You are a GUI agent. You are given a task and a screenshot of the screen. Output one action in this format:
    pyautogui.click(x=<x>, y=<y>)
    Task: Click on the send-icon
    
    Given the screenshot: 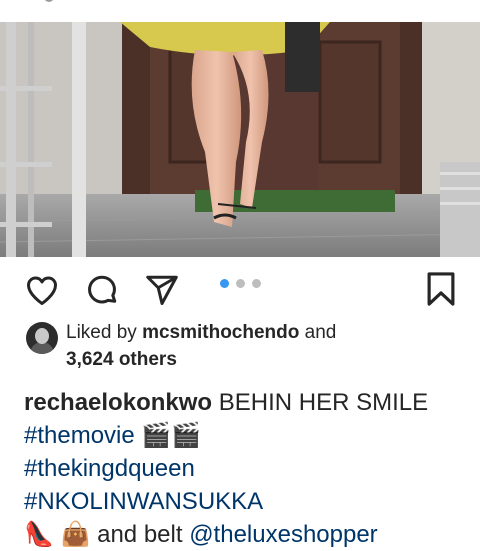 What is the action you would take?
    pyautogui.click(x=162, y=290)
    